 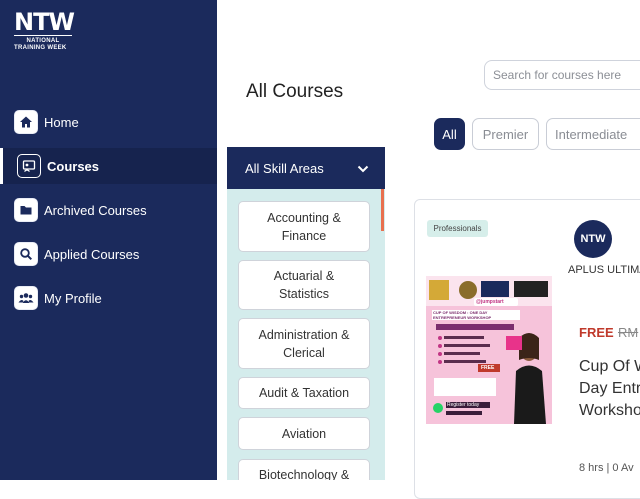 I want to click on price-original: RM, so click(x=628, y=332).